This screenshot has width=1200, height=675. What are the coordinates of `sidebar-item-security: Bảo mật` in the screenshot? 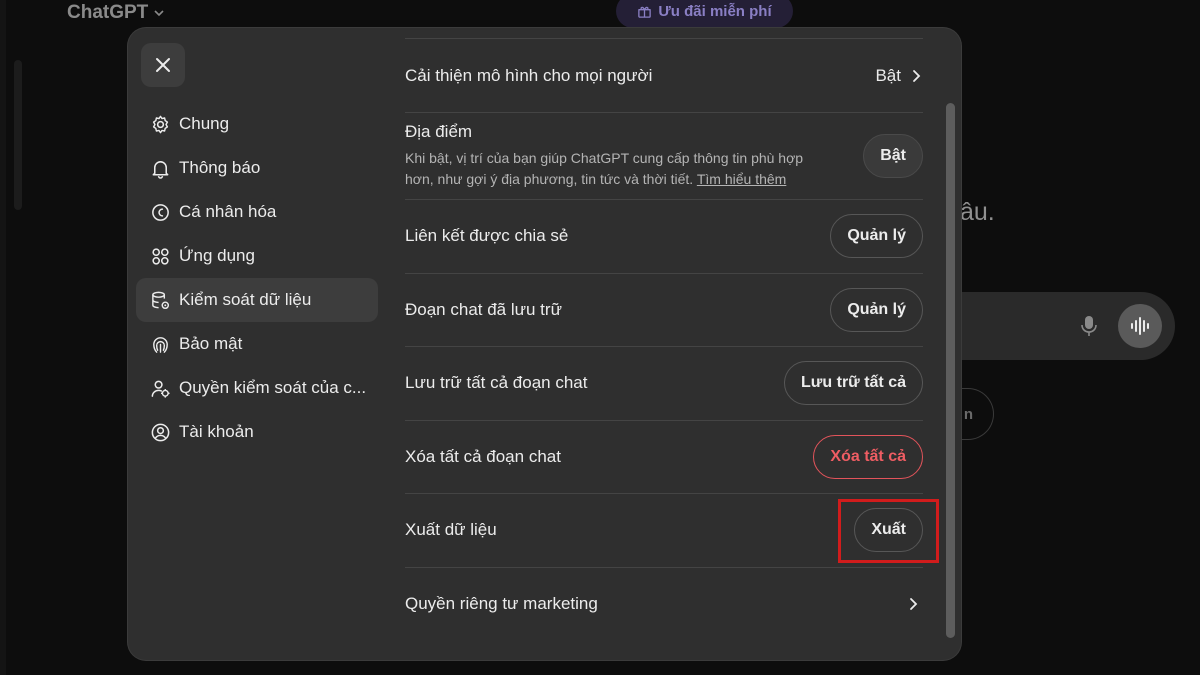 It's located at (257, 344).